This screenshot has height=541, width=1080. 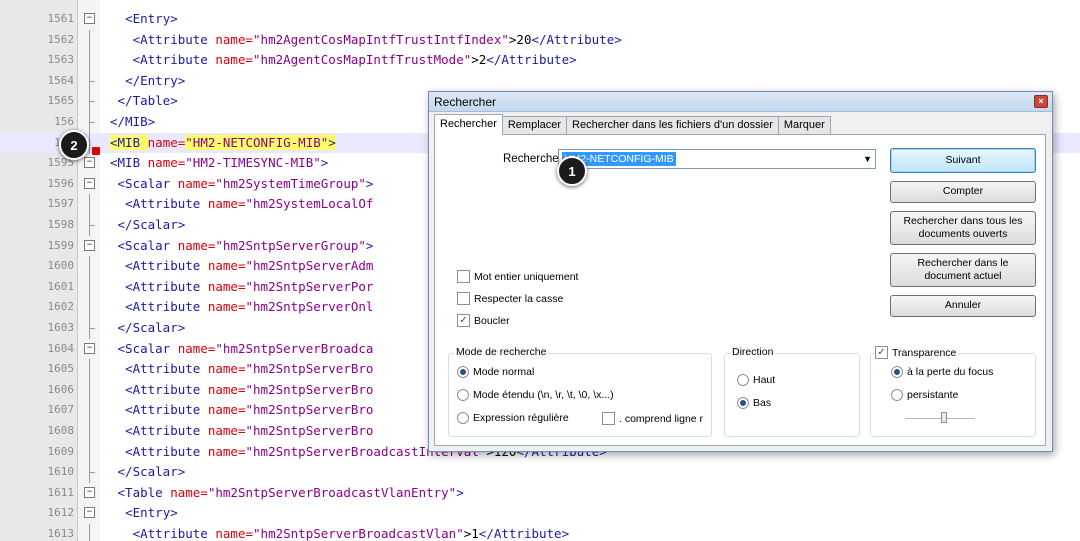 What do you see at coordinates (332, 492) in the screenshot?
I see `code-value: "hm2SntpServerBroadcastVlanEntry"` at bounding box center [332, 492].